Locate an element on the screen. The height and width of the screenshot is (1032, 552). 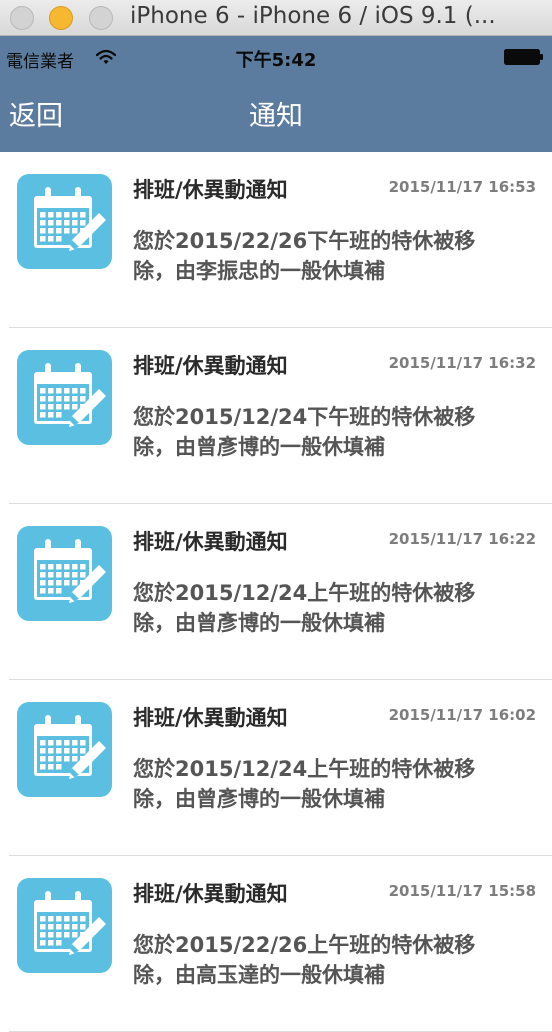
zoom-window-button is located at coordinates (101, 18).